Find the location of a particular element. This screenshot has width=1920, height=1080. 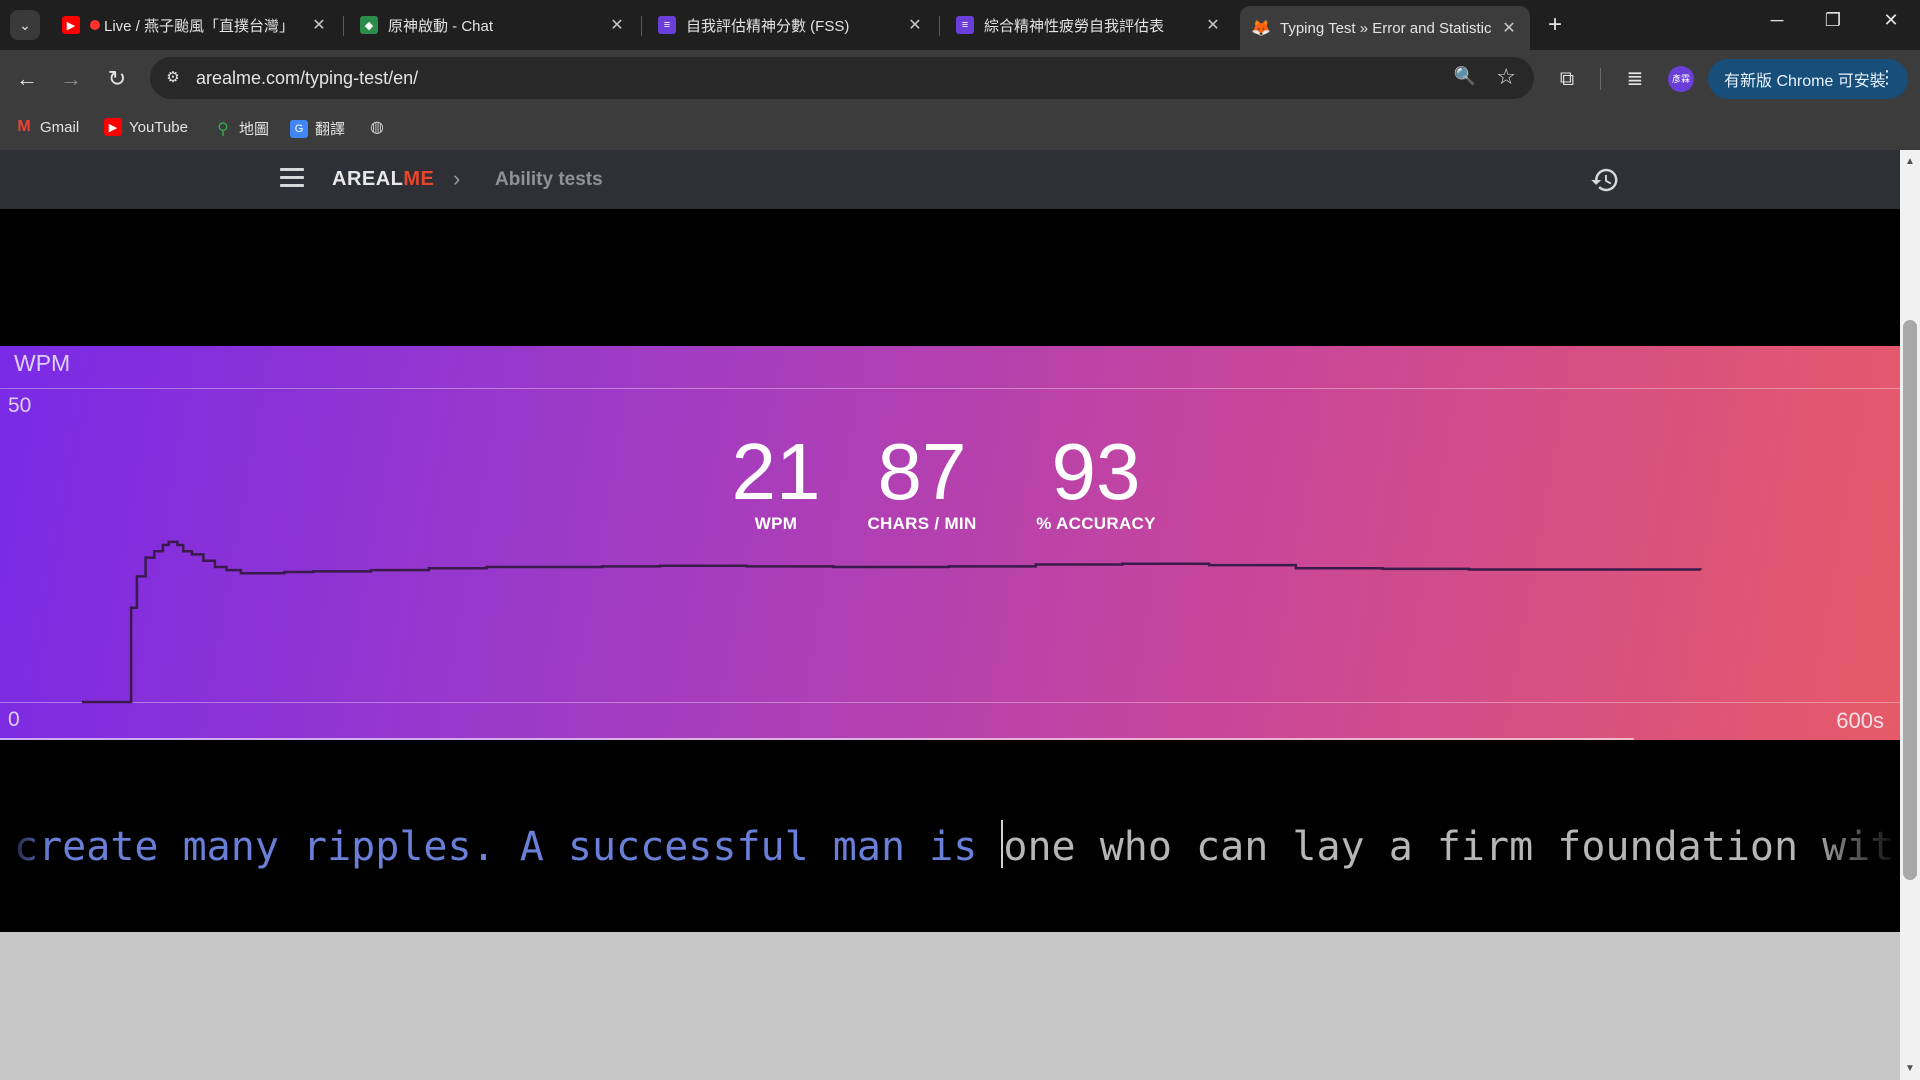

site-header: AREALME › Ability tests is located at coordinates (950, 179).